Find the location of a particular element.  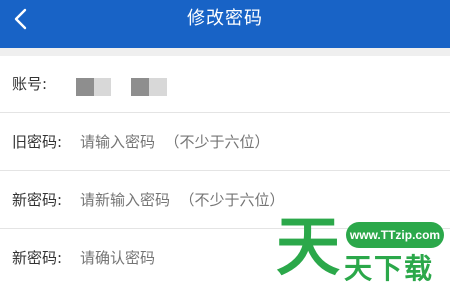

account-label: 账号: is located at coordinates (30, 84).